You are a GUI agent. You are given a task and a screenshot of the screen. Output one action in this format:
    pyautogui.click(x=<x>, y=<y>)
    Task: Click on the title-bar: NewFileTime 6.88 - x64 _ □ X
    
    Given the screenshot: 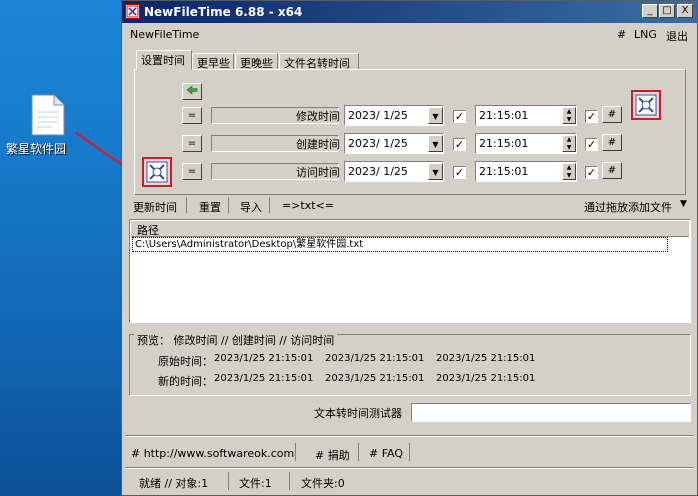 What is the action you would take?
    pyautogui.click(x=409, y=12)
    